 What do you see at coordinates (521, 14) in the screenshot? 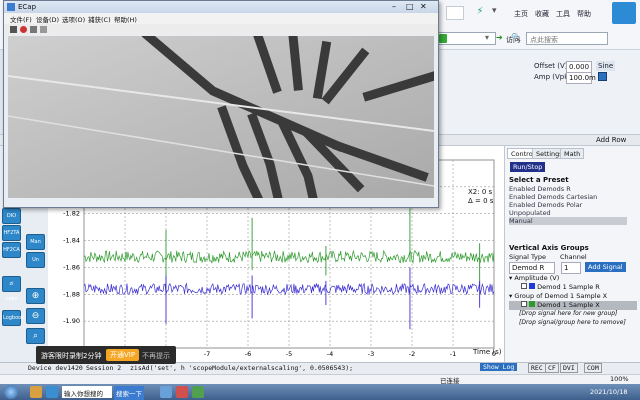
I see `nav-home: 主页` at bounding box center [521, 14].